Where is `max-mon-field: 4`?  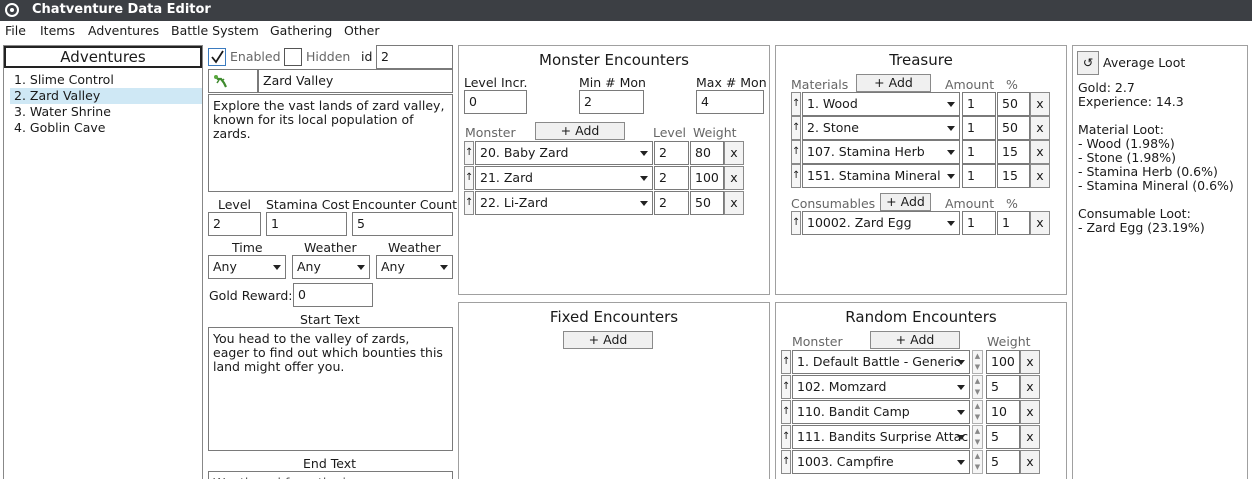
max-mon-field: 4 is located at coordinates (730, 102).